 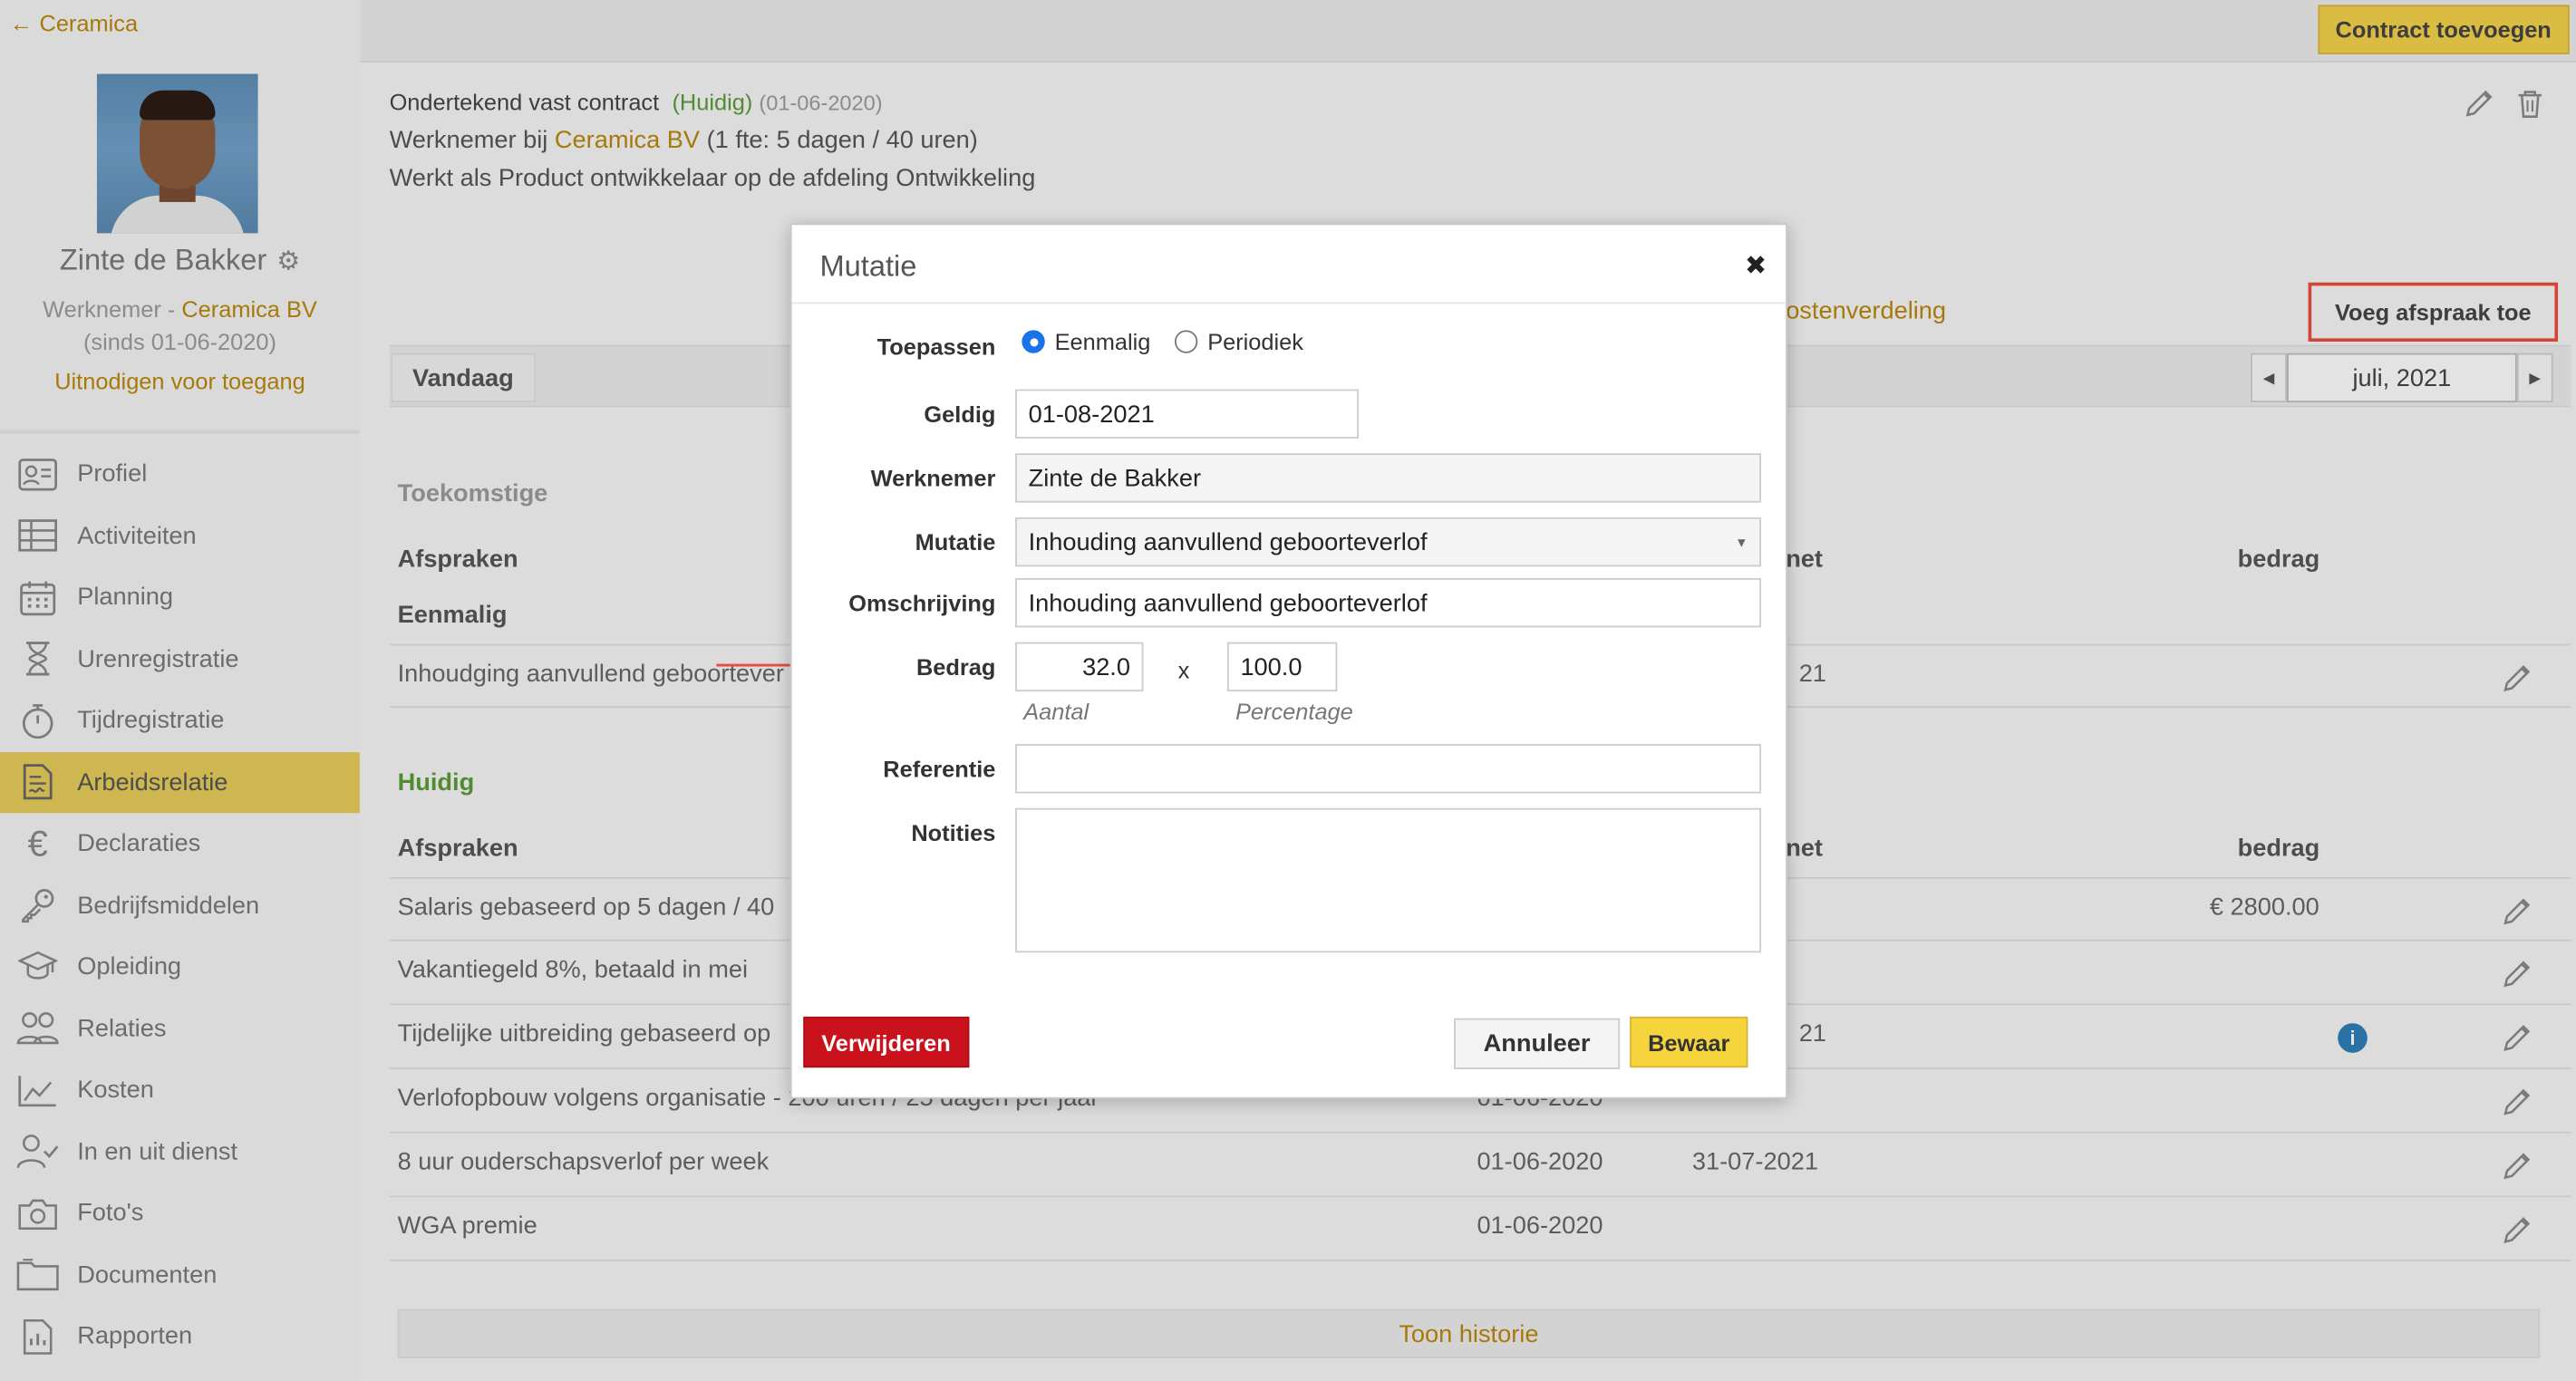 What do you see at coordinates (1282, 667) in the screenshot?
I see `percentage-field: 100.0` at bounding box center [1282, 667].